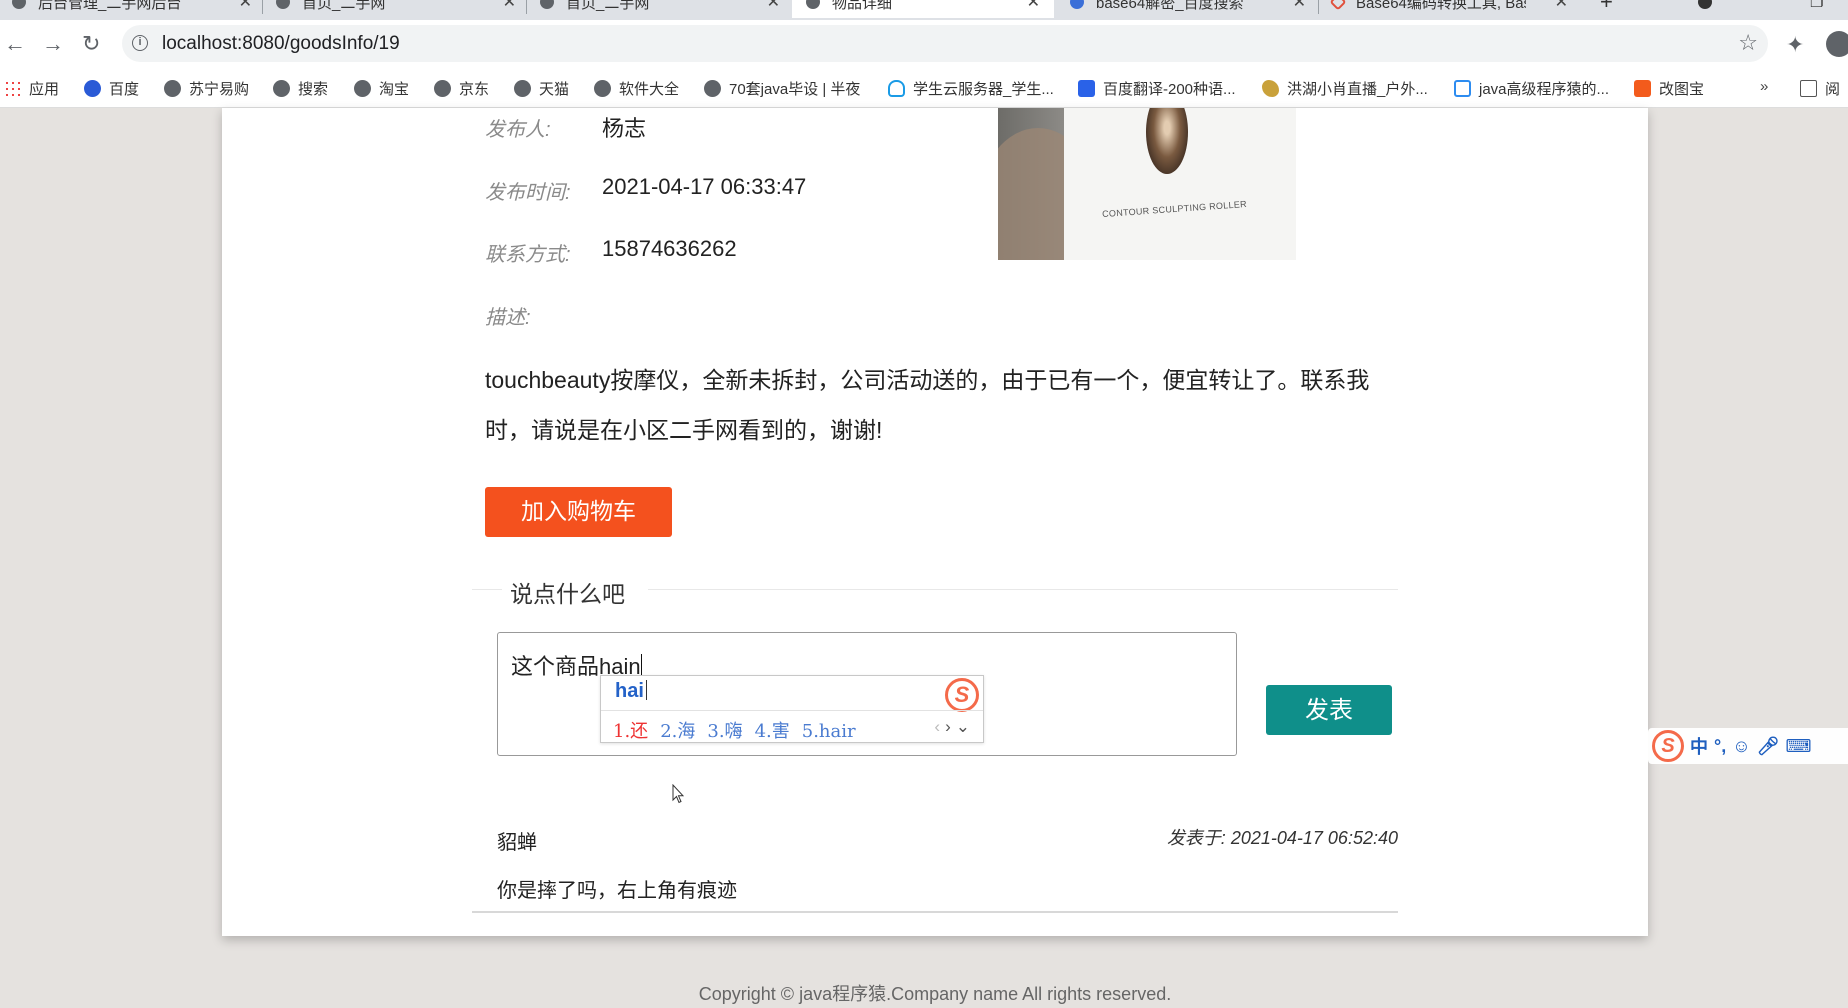 The image size is (1848, 1008). I want to click on bookmark-baidu: 百度, so click(111, 88).